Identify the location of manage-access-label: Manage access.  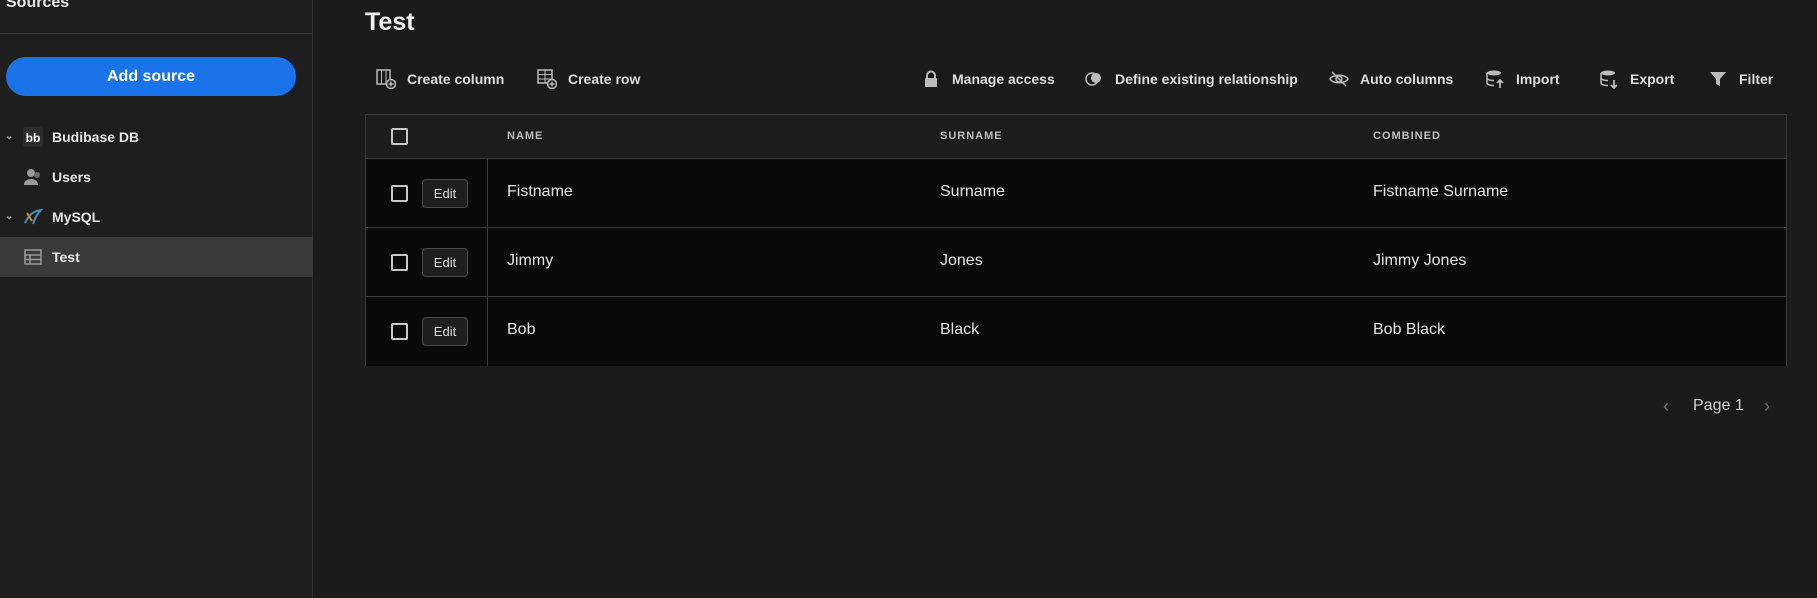
(1003, 79).